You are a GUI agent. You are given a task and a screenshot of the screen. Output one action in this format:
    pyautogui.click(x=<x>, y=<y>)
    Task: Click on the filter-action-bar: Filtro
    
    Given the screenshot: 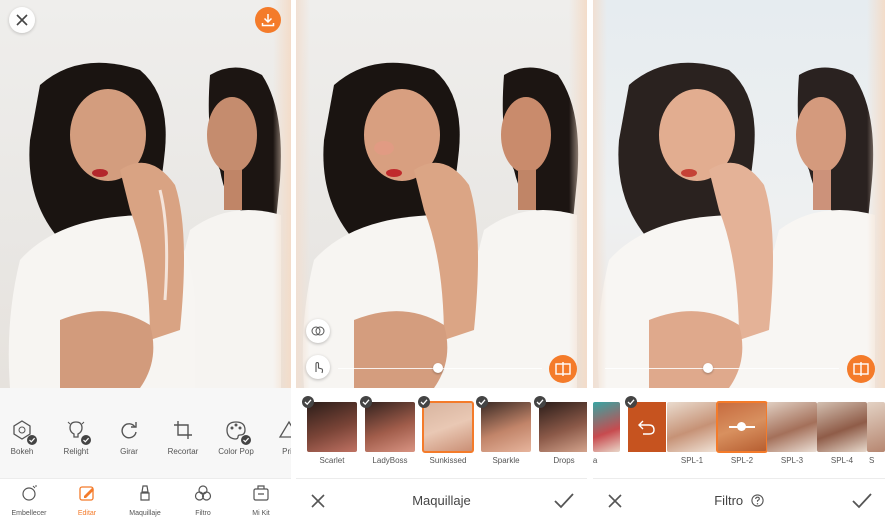 What is the action you would take?
    pyautogui.click(x=739, y=503)
    